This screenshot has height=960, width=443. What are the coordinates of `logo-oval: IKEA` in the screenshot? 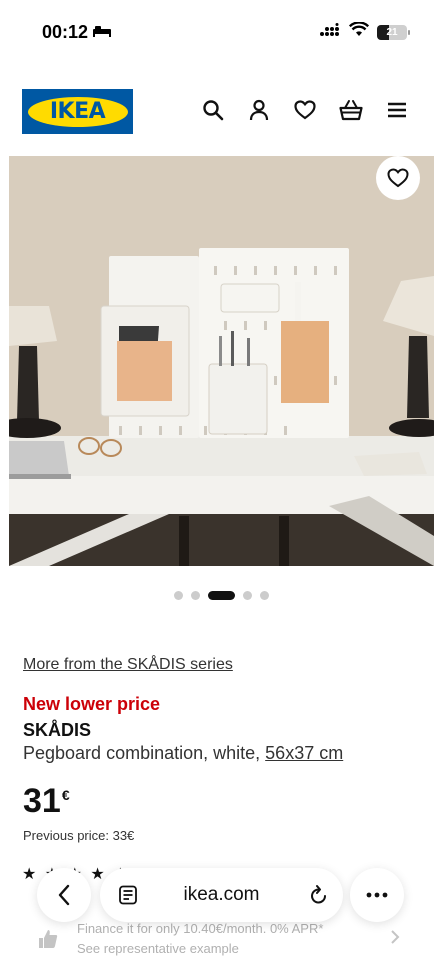 It's located at (77, 111).